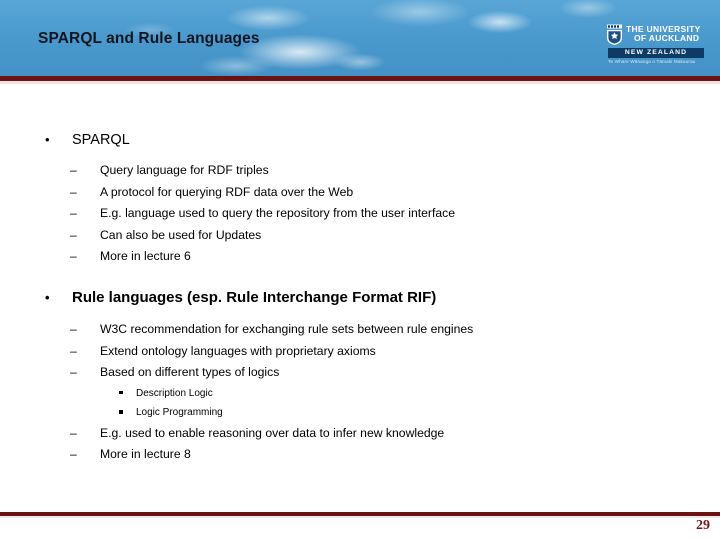 This screenshot has height=540, width=720. Describe the element at coordinates (360, 236) in the screenshot. I see `bullet-level2: – Can also be used for Updates` at that location.